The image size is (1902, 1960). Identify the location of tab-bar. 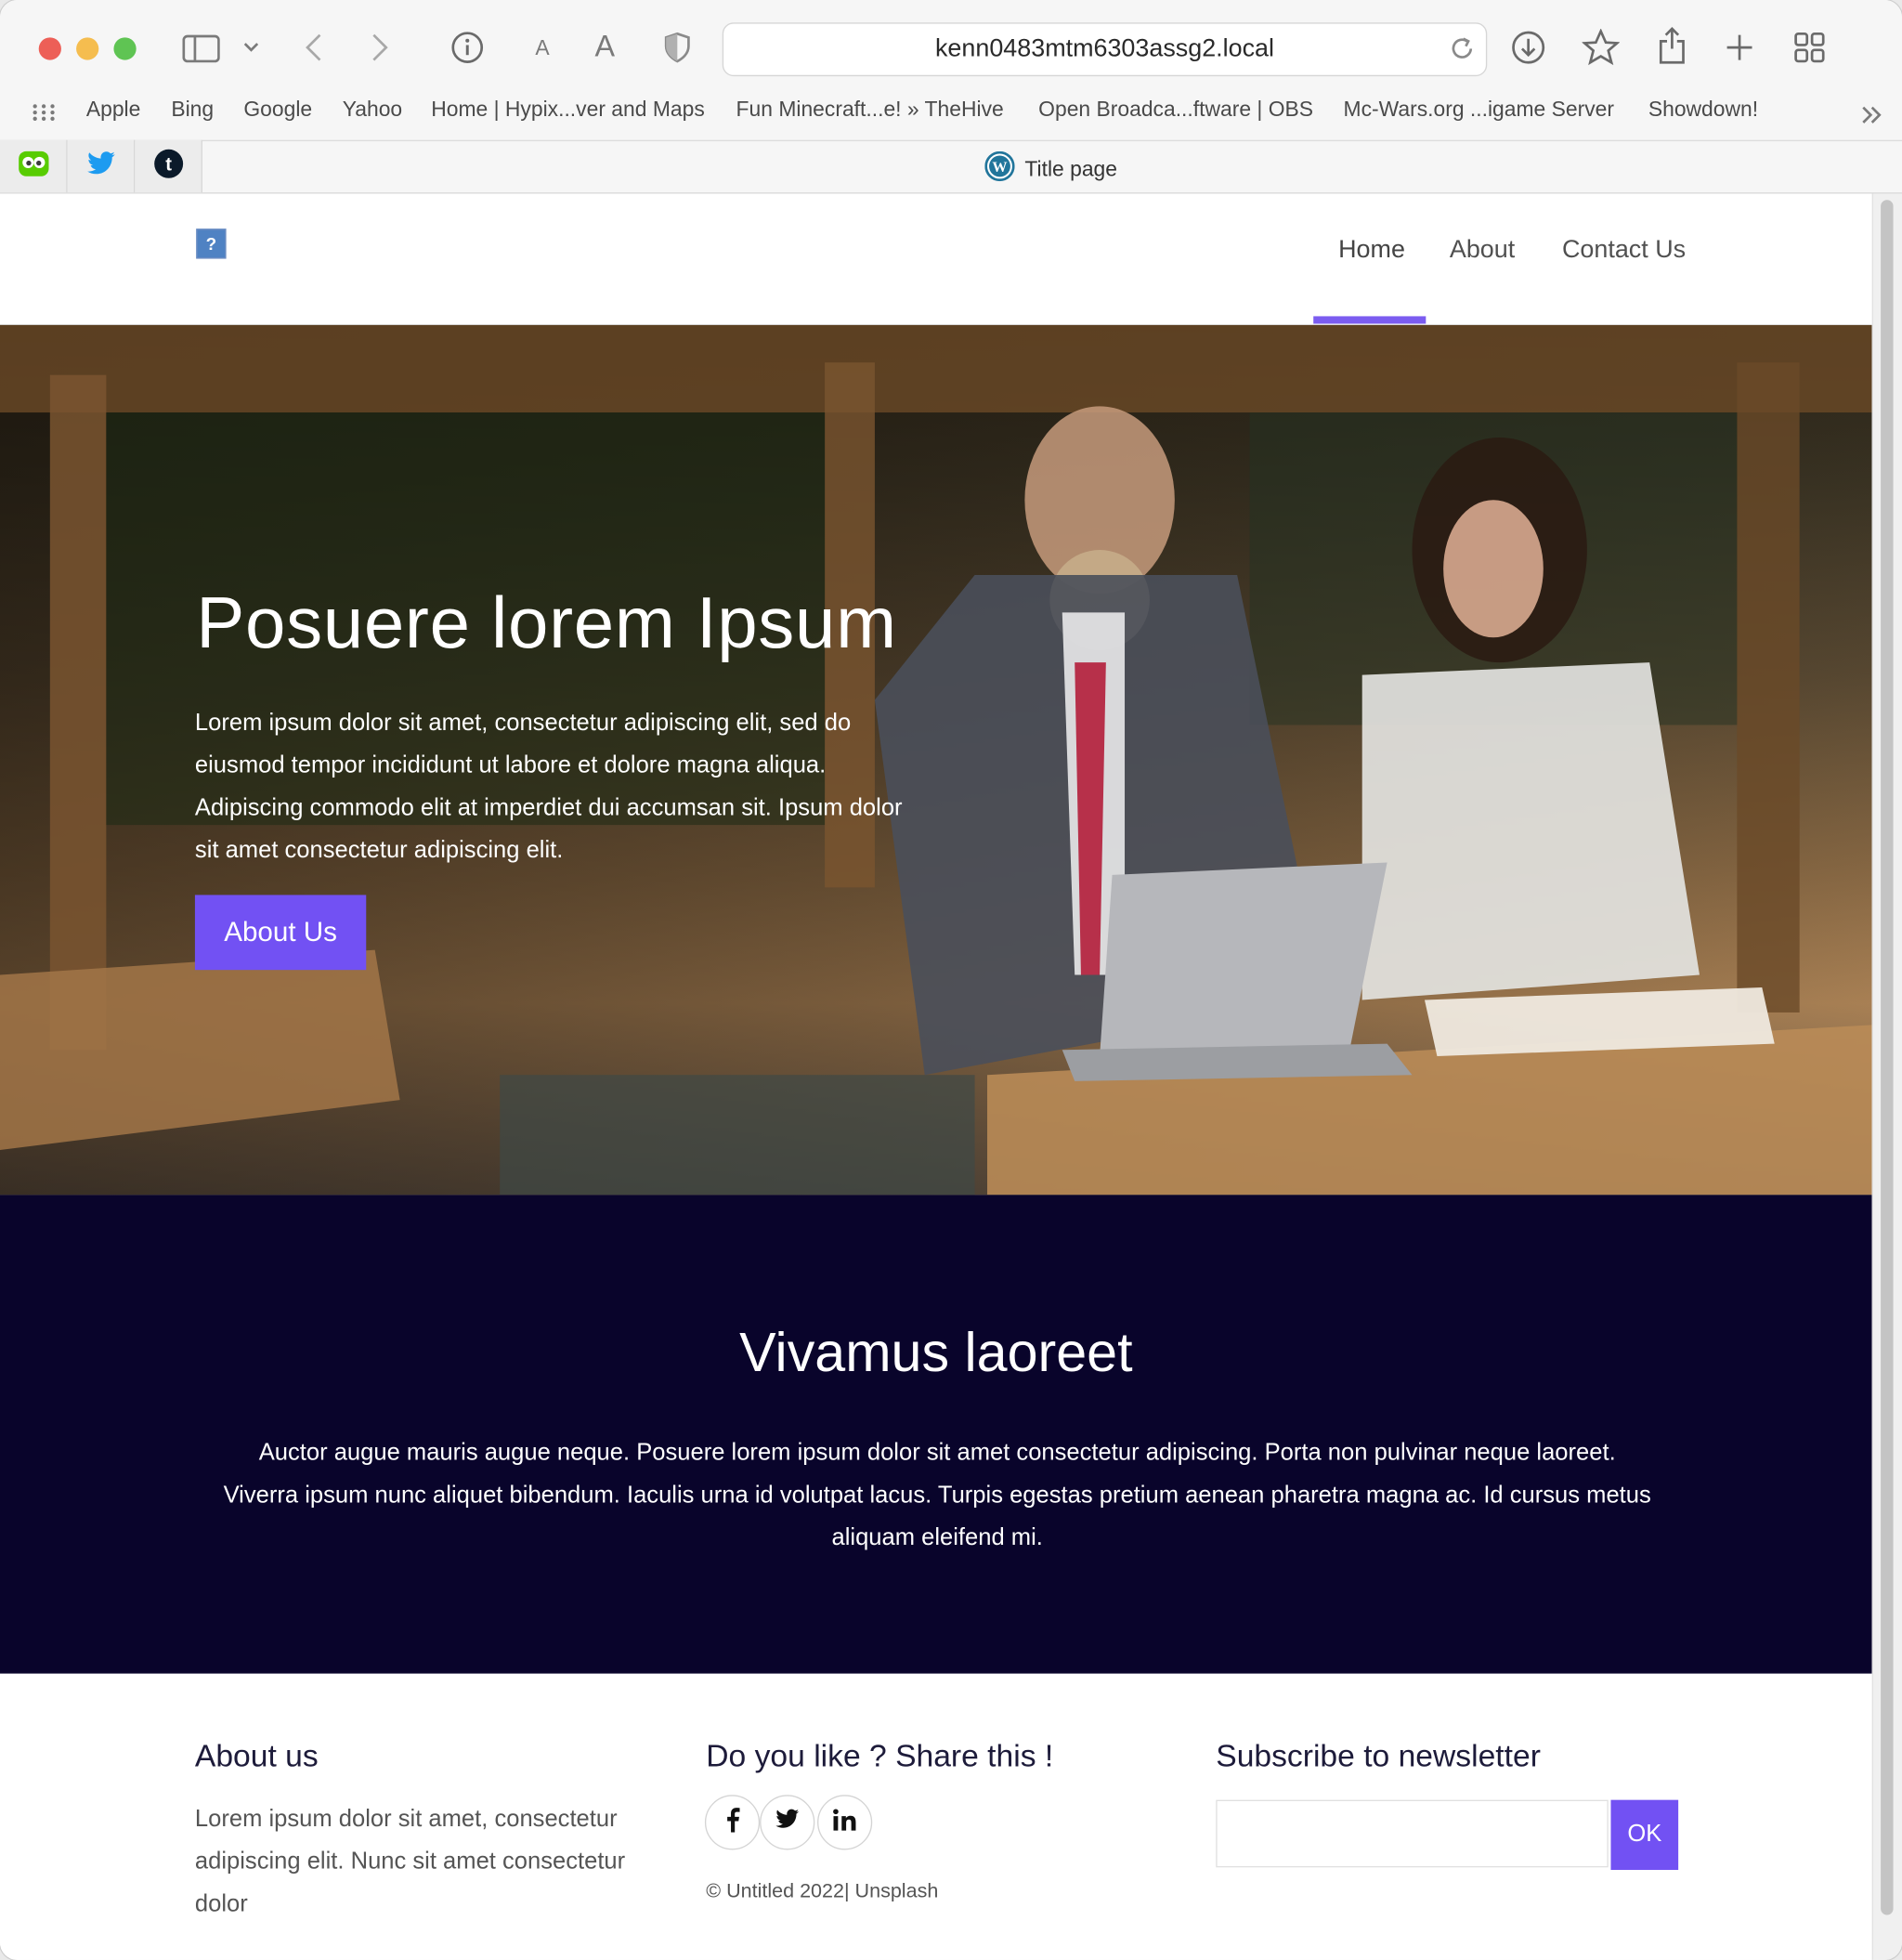
(951, 166).